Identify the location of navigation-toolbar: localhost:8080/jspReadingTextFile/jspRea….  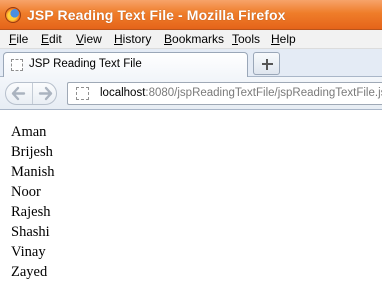
(191, 93).